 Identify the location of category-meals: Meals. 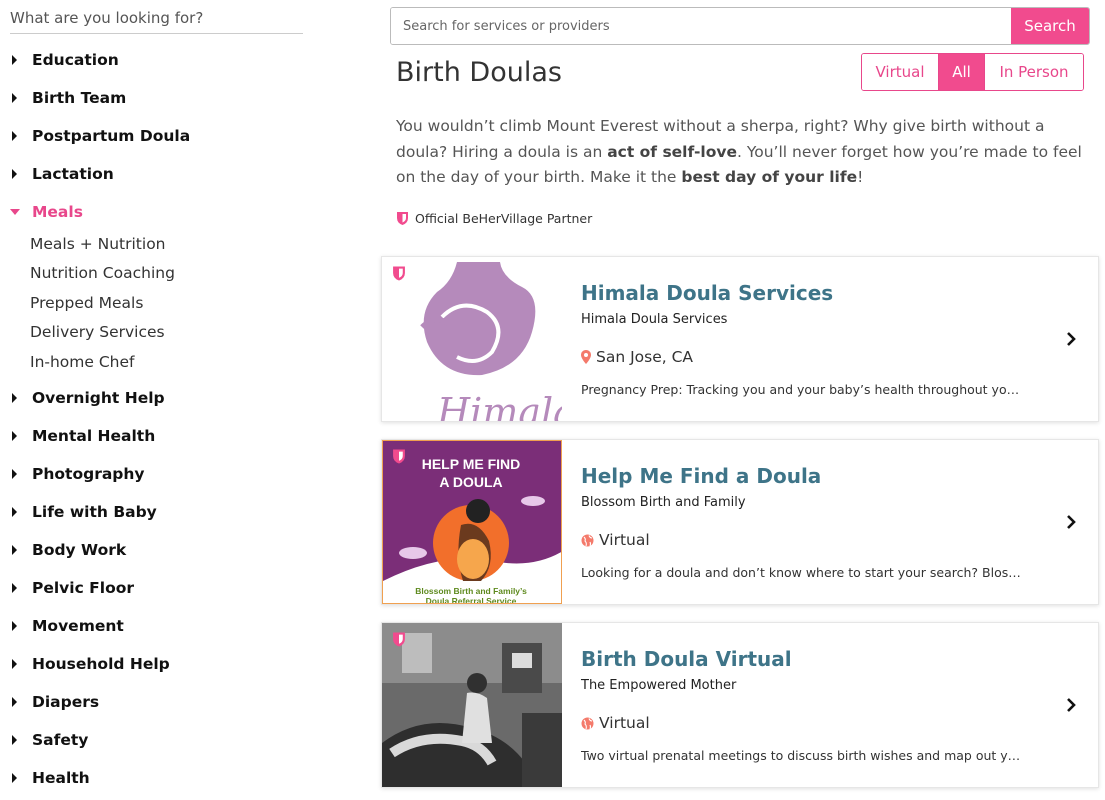
(46, 212).